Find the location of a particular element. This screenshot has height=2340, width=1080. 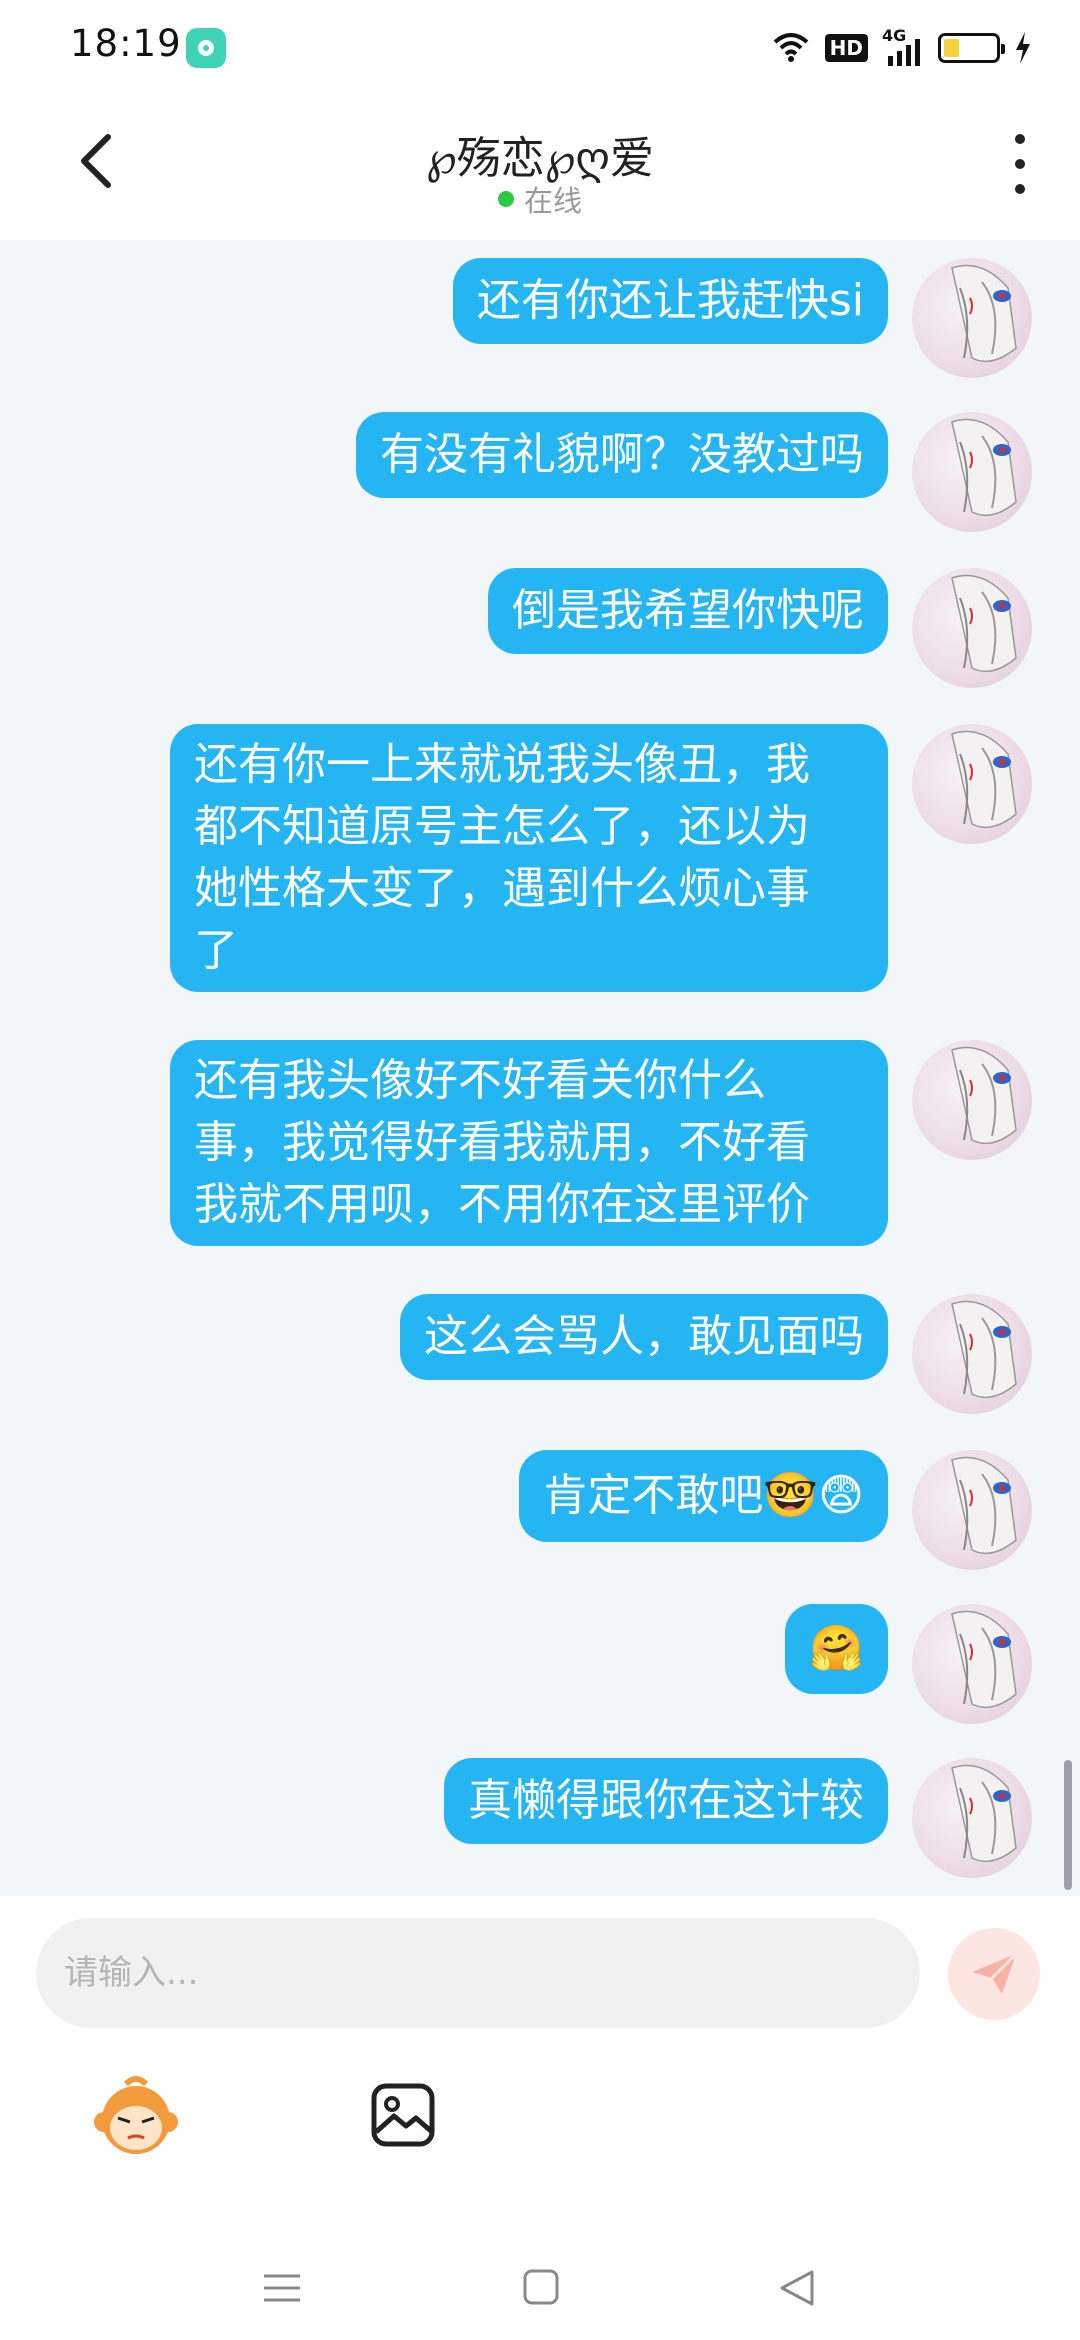

more-options-button is located at coordinates (1020, 164).